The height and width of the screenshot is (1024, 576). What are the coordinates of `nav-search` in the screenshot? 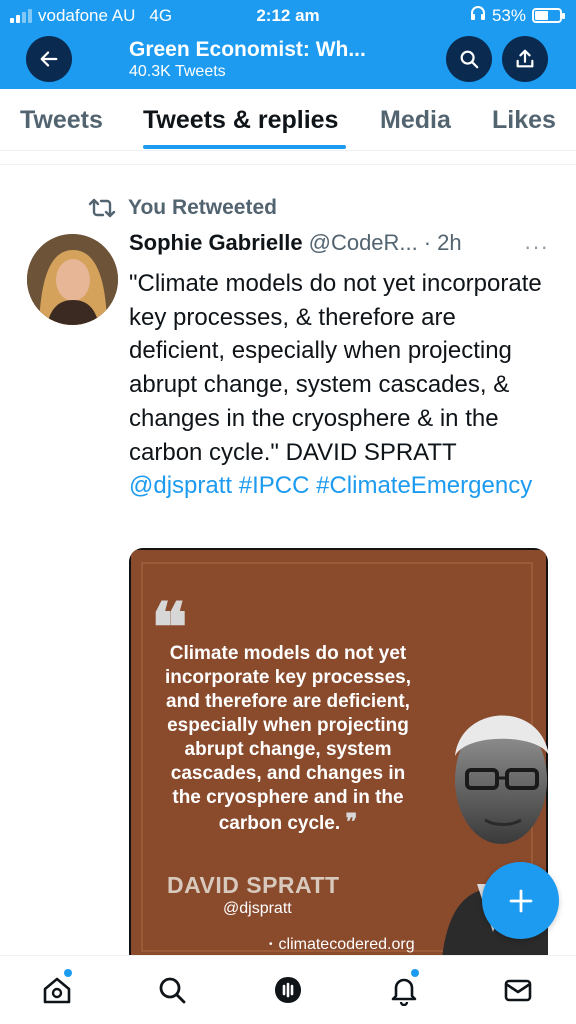 It's located at (172, 990).